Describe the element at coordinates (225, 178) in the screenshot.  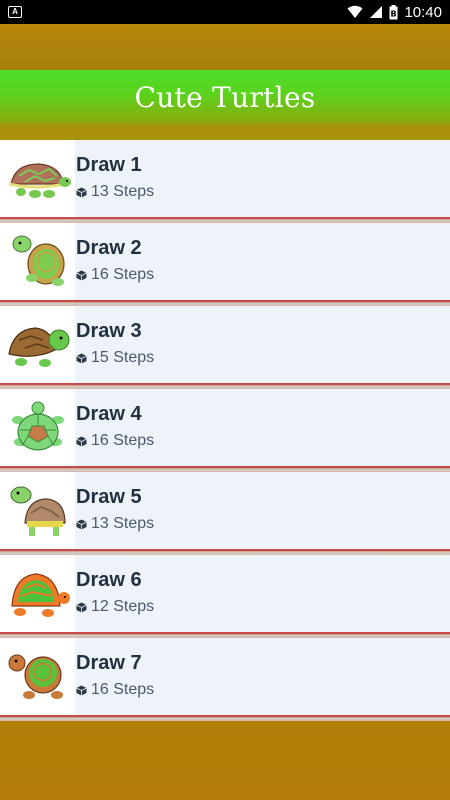
I see `drawing-list-item: Draw 1 13 Steps` at that location.